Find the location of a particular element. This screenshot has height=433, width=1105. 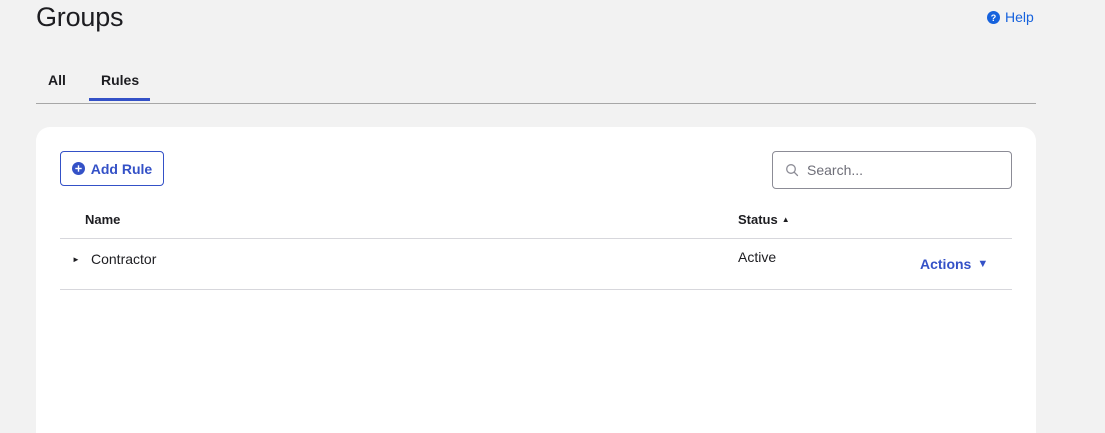

search-box is located at coordinates (892, 170).